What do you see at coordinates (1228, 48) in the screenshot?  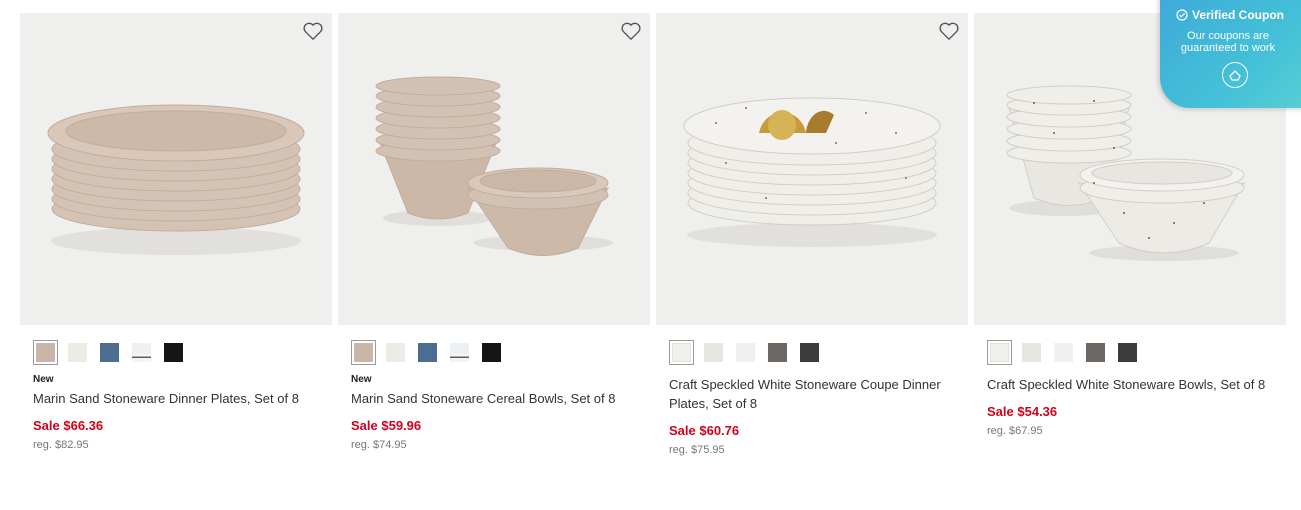 I see `coupon-subtitle-line2: guaranteed to work` at bounding box center [1228, 48].